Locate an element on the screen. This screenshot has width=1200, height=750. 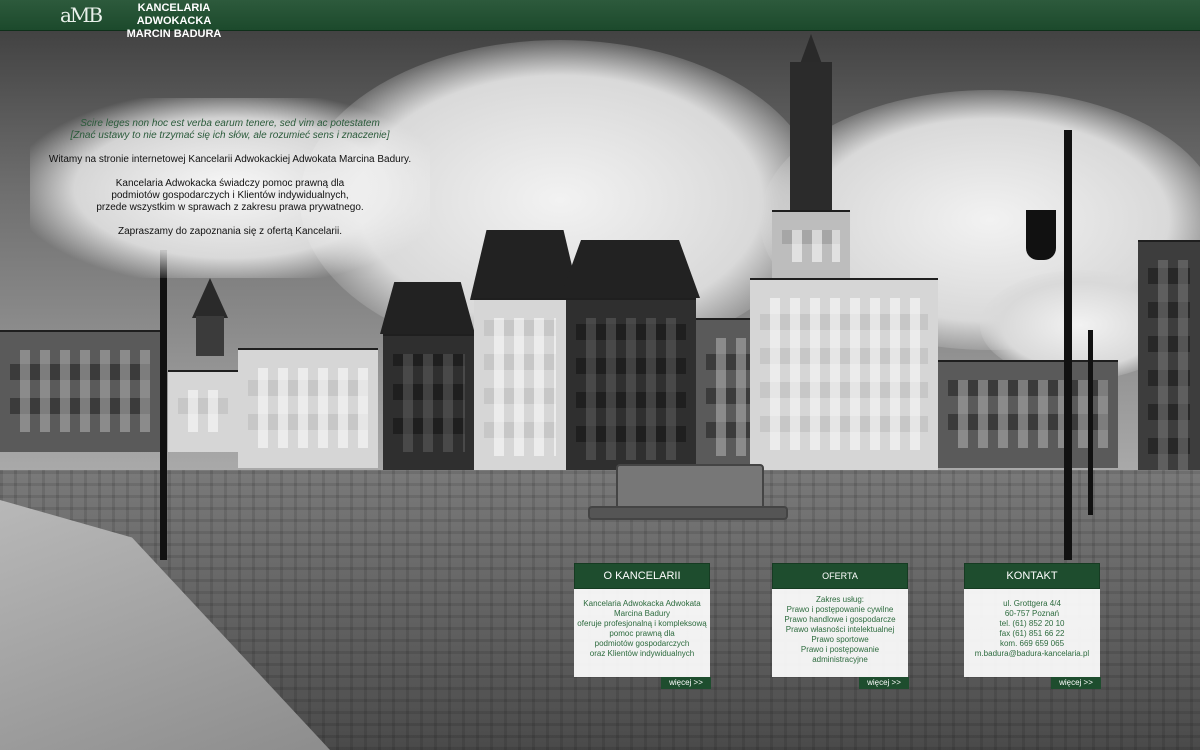
card-text-line: Prawo i postępowanie is located at coordinates (840, 649).